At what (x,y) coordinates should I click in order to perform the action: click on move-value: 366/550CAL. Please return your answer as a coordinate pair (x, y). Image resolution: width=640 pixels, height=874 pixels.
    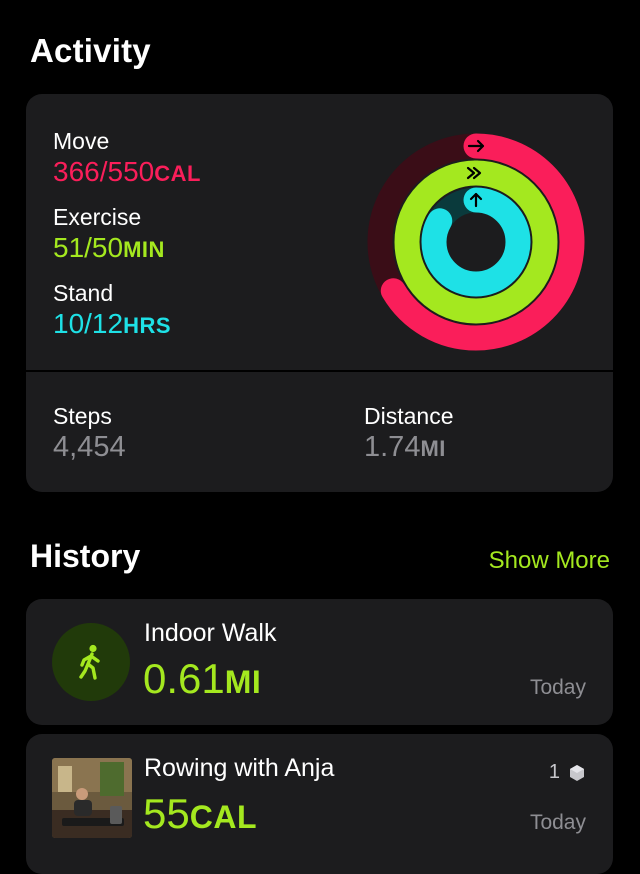
    Looking at the image, I should click on (127, 172).